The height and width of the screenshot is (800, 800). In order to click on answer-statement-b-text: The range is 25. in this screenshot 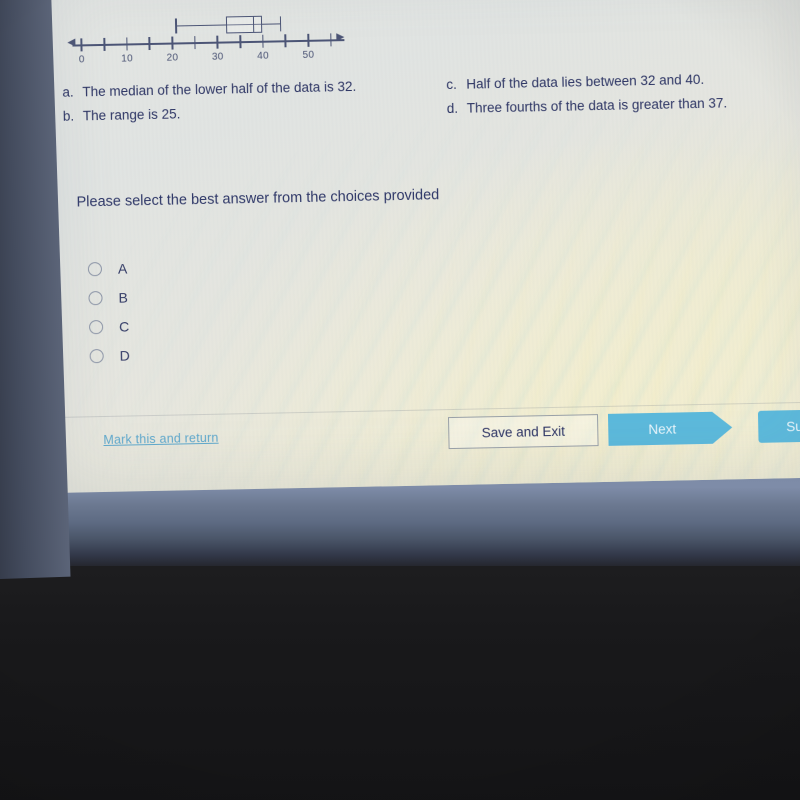, I will do `click(131, 115)`.